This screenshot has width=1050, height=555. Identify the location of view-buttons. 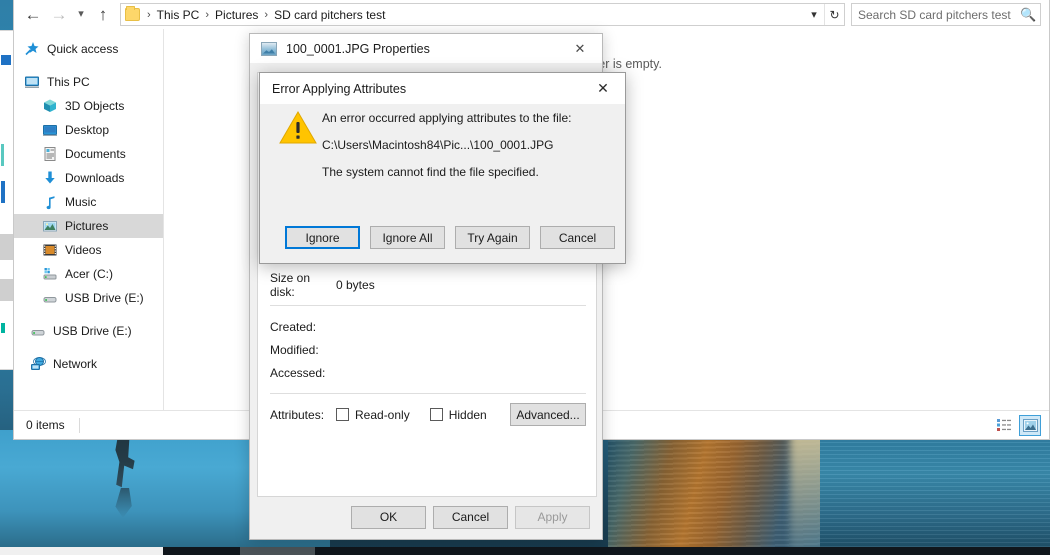
(1021, 425).